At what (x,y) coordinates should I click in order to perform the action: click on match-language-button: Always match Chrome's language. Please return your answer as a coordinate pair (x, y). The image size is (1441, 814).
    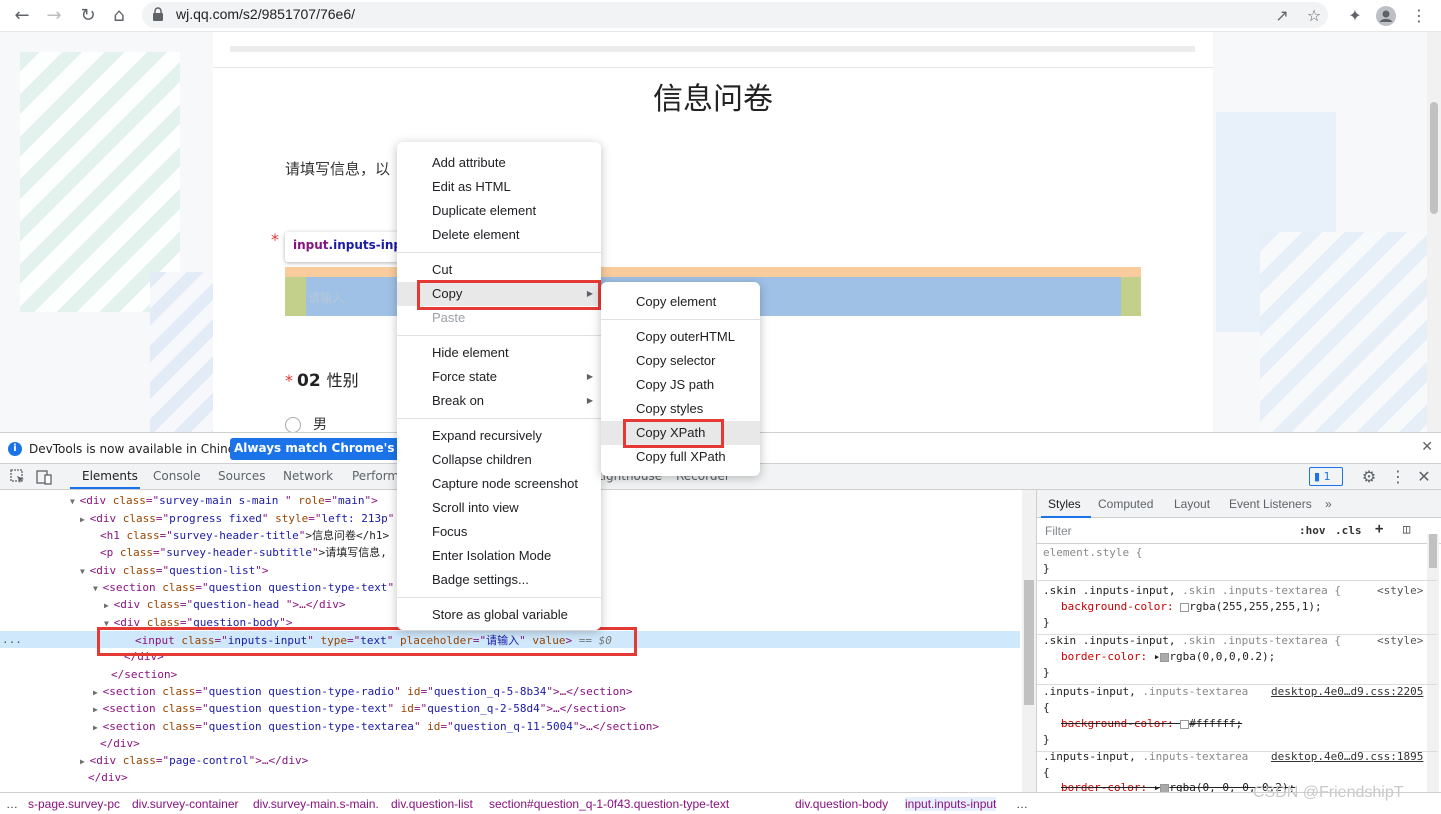
    Looking at the image, I should click on (315, 449).